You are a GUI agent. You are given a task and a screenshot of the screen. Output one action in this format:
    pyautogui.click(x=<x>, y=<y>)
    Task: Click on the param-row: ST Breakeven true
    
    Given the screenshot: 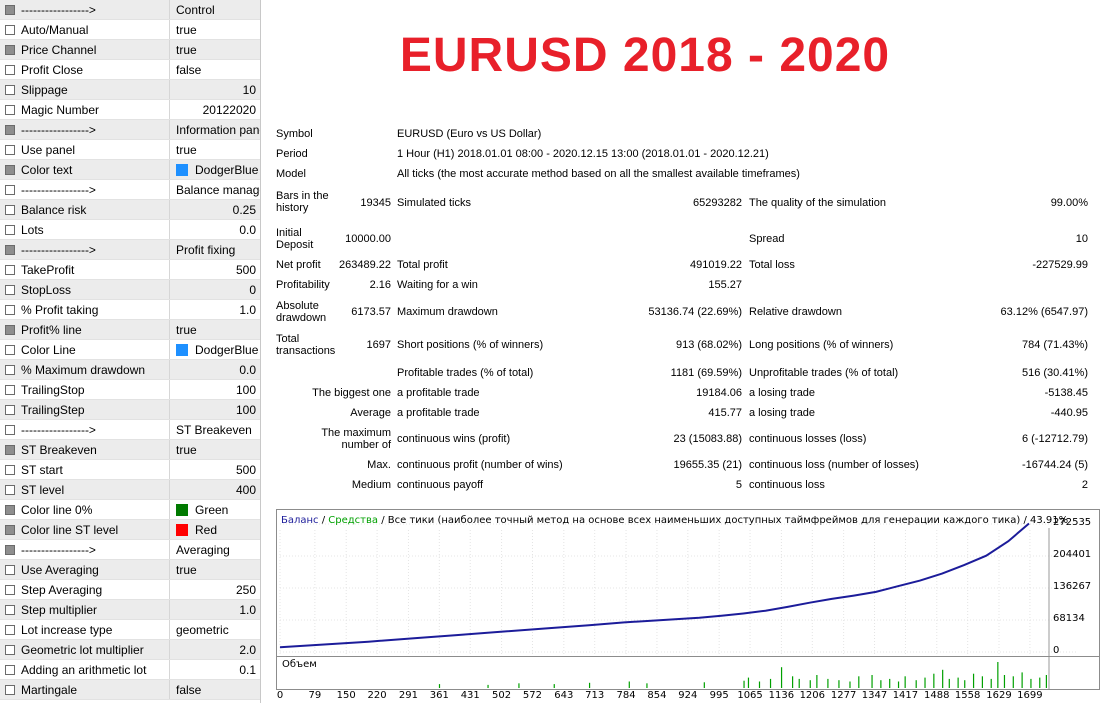 What is the action you would take?
    pyautogui.click(x=130, y=450)
    